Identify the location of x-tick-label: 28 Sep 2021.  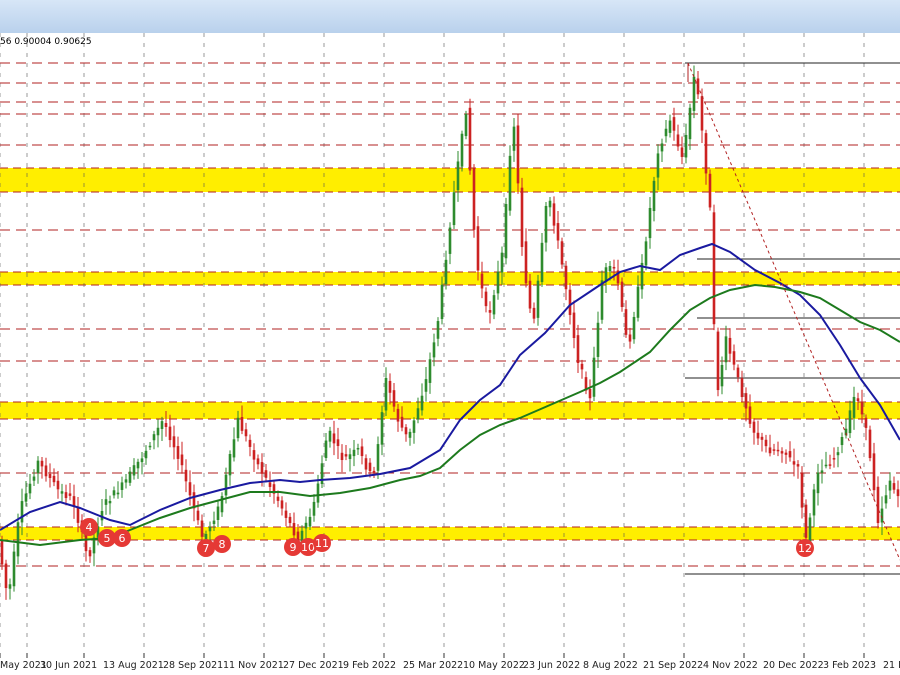
(193, 665).